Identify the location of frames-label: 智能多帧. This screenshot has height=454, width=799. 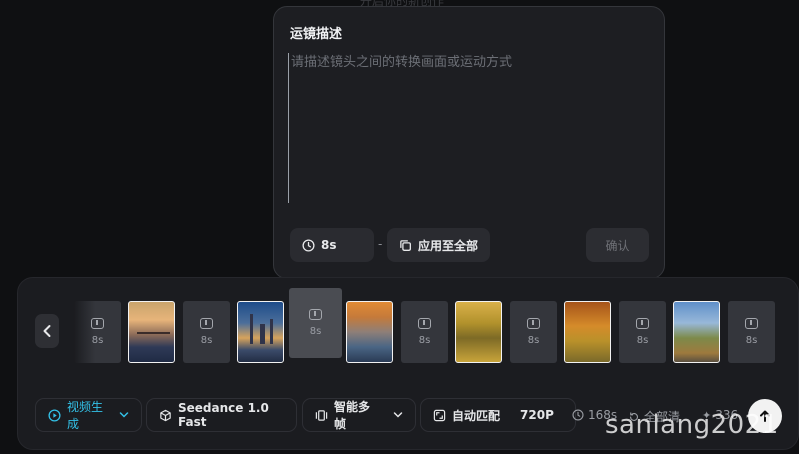
(352, 415).